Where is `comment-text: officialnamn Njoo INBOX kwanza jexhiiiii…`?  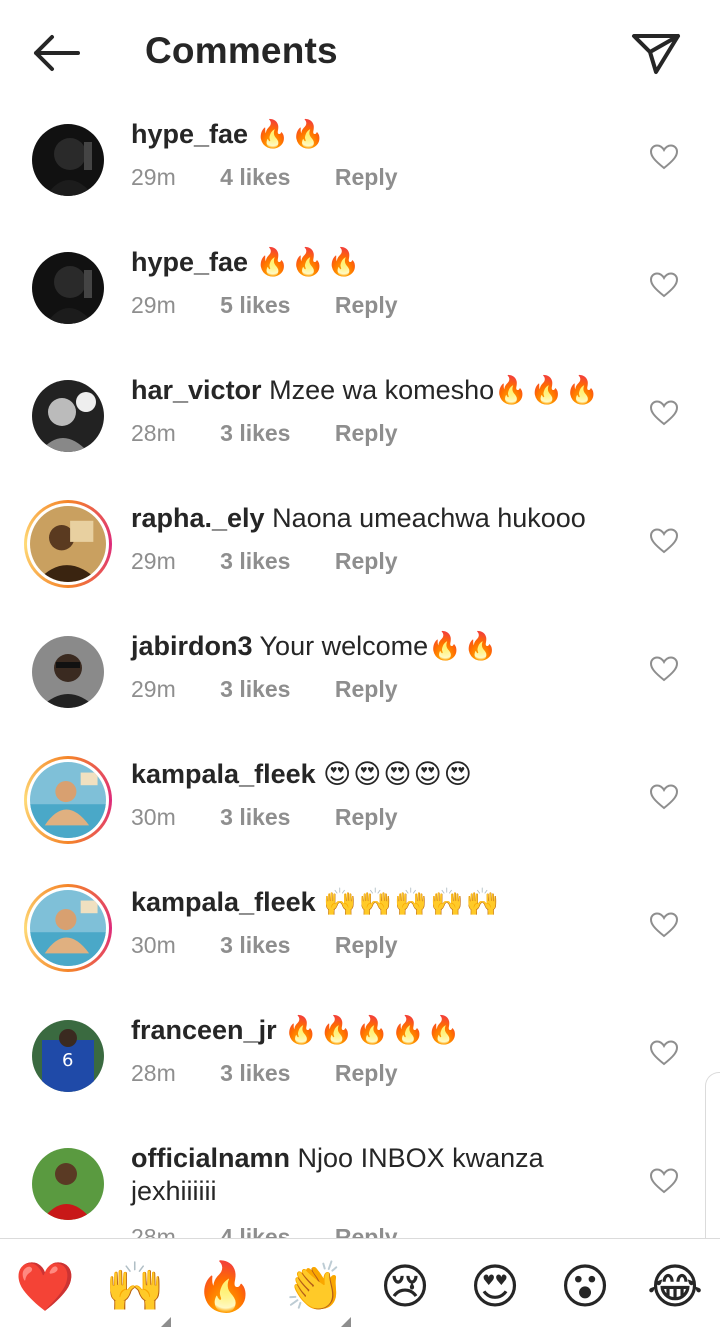
comment-text: officialnamn Njoo INBOX kwanza jexhiiiii… is located at coordinates (371, 1175).